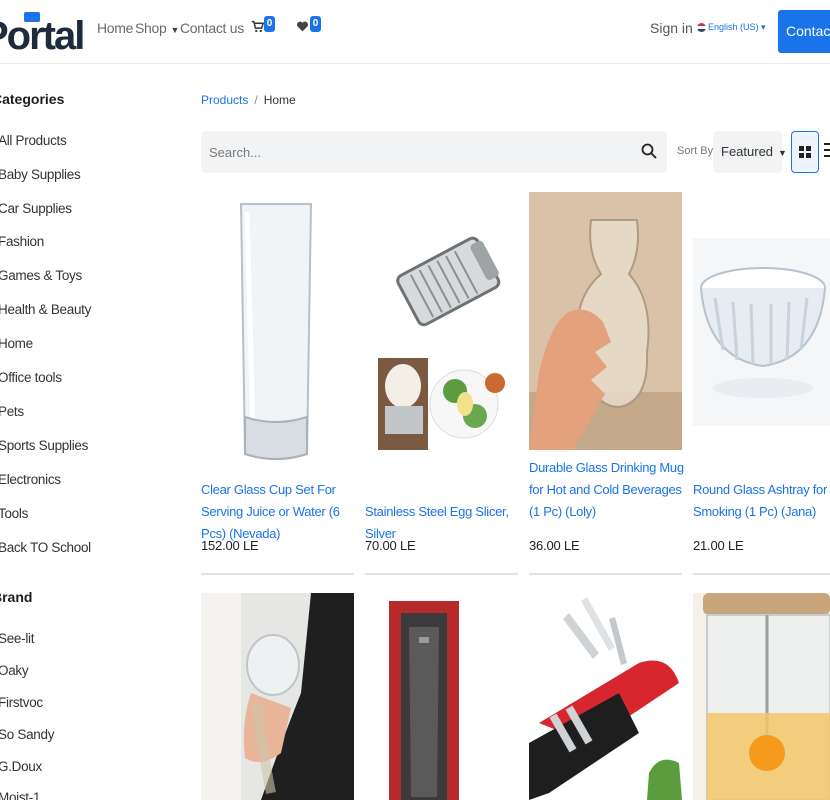 This screenshot has height=800, width=830. Describe the element at coordinates (27, 734) in the screenshot. I see `brand-item: So Sandy` at that location.